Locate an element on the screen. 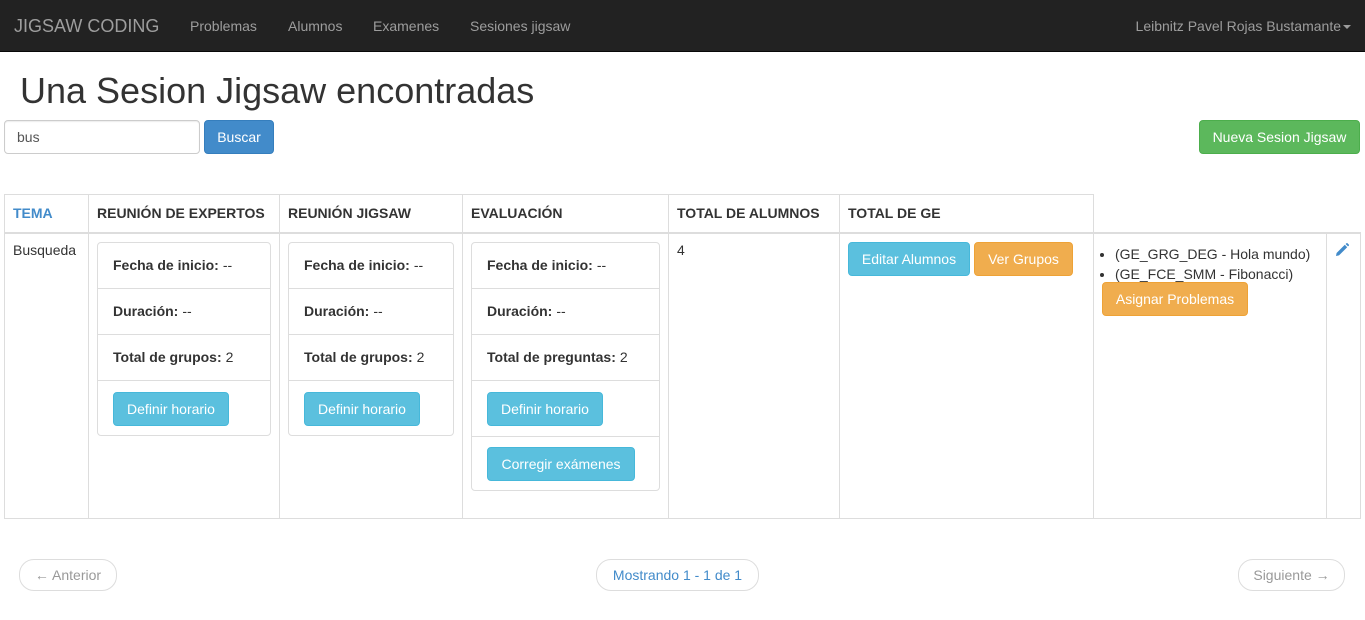 This screenshot has width=1365, height=620. cell-actions is located at coordinates (1343, 375).